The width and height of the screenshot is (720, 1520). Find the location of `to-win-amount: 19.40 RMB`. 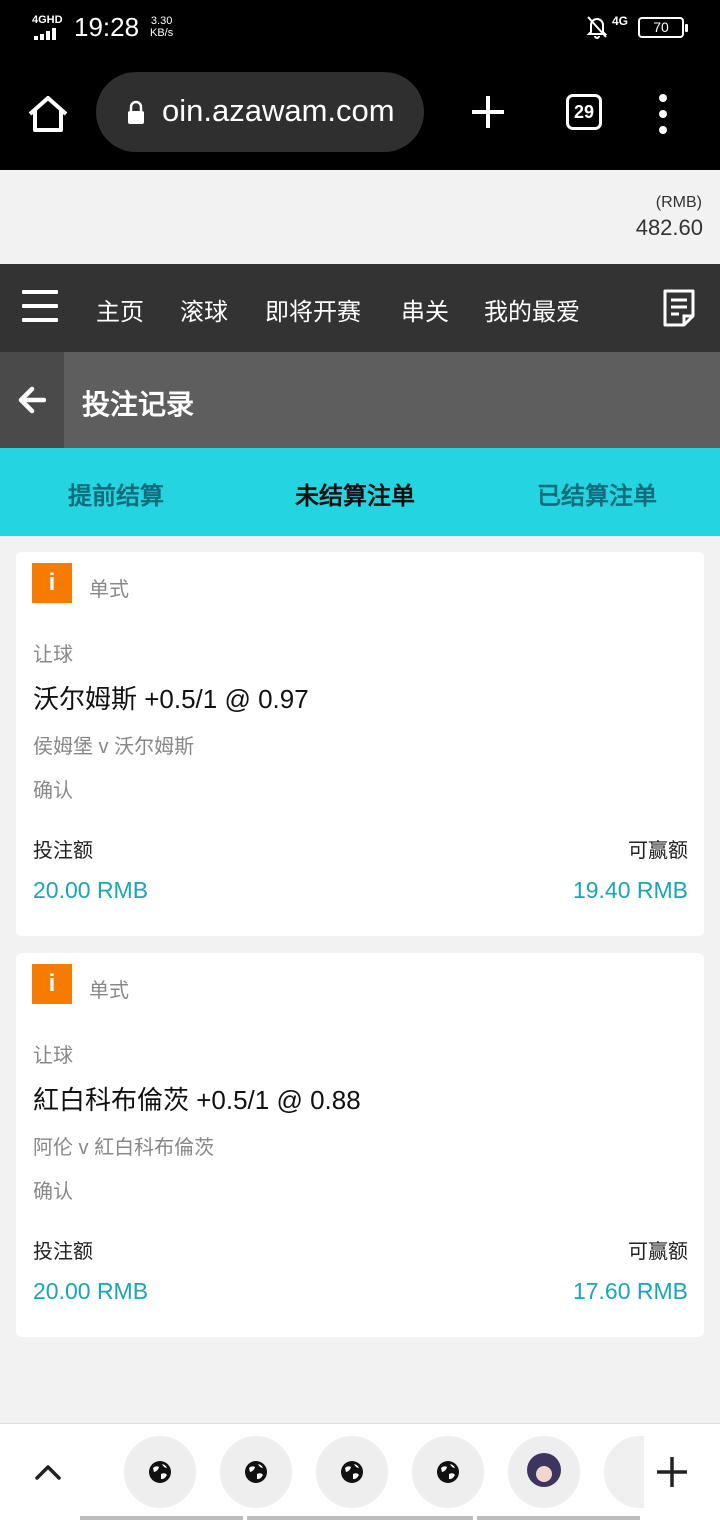

to-win-amount: 19.40 RMB is located at coordinates (630, 890).